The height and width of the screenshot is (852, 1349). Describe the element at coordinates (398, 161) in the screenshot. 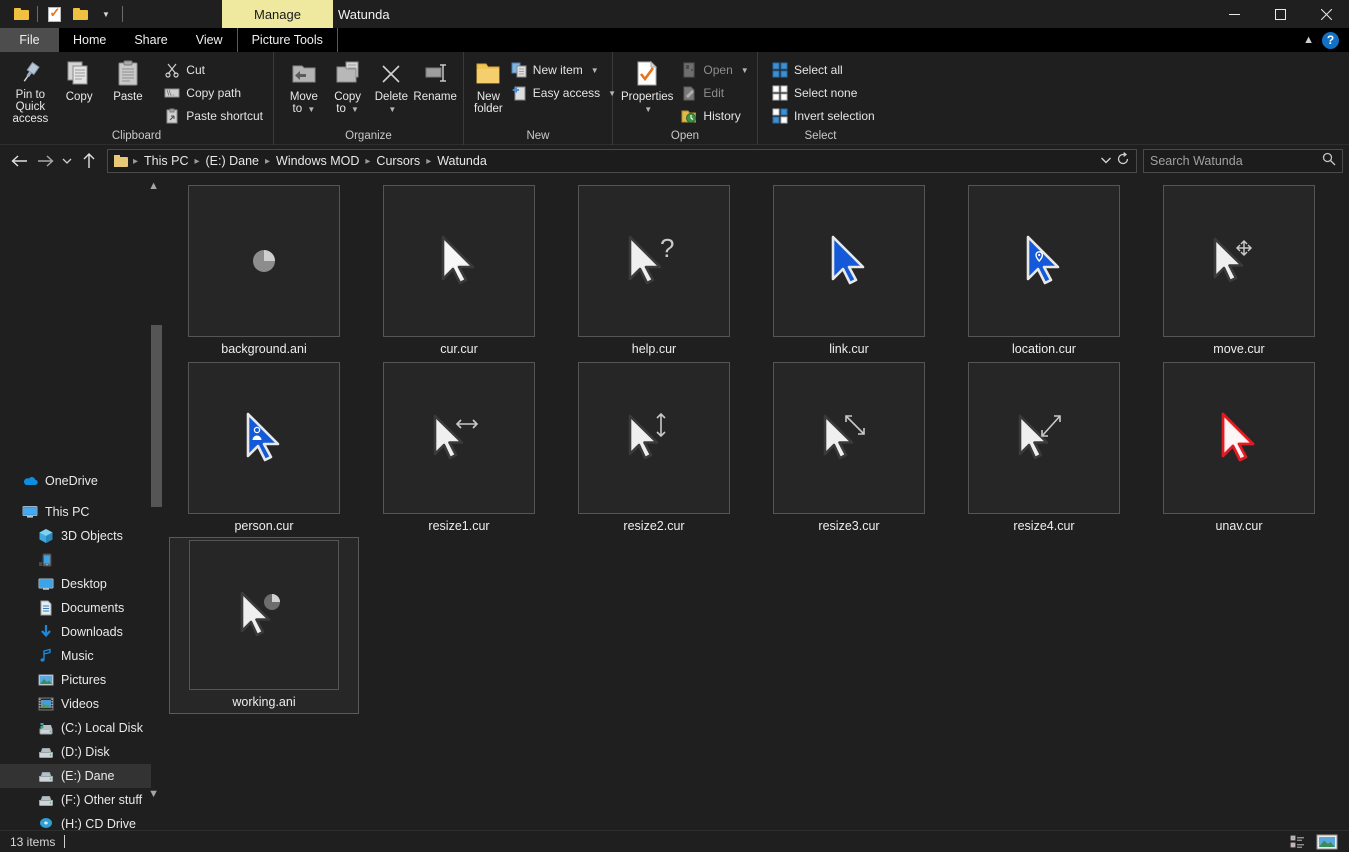

I see `breadcrumb-item-cursors: Cursors` at that location.